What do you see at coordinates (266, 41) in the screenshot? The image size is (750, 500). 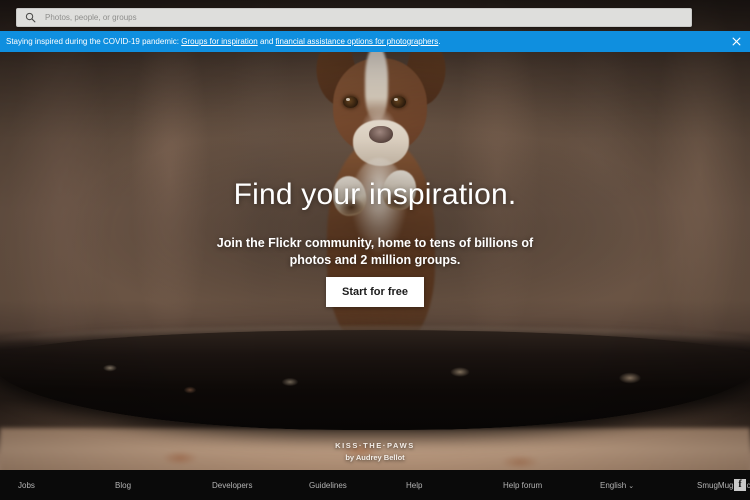 I see `banner-conjunction: and` at bounding box center [266, 41].